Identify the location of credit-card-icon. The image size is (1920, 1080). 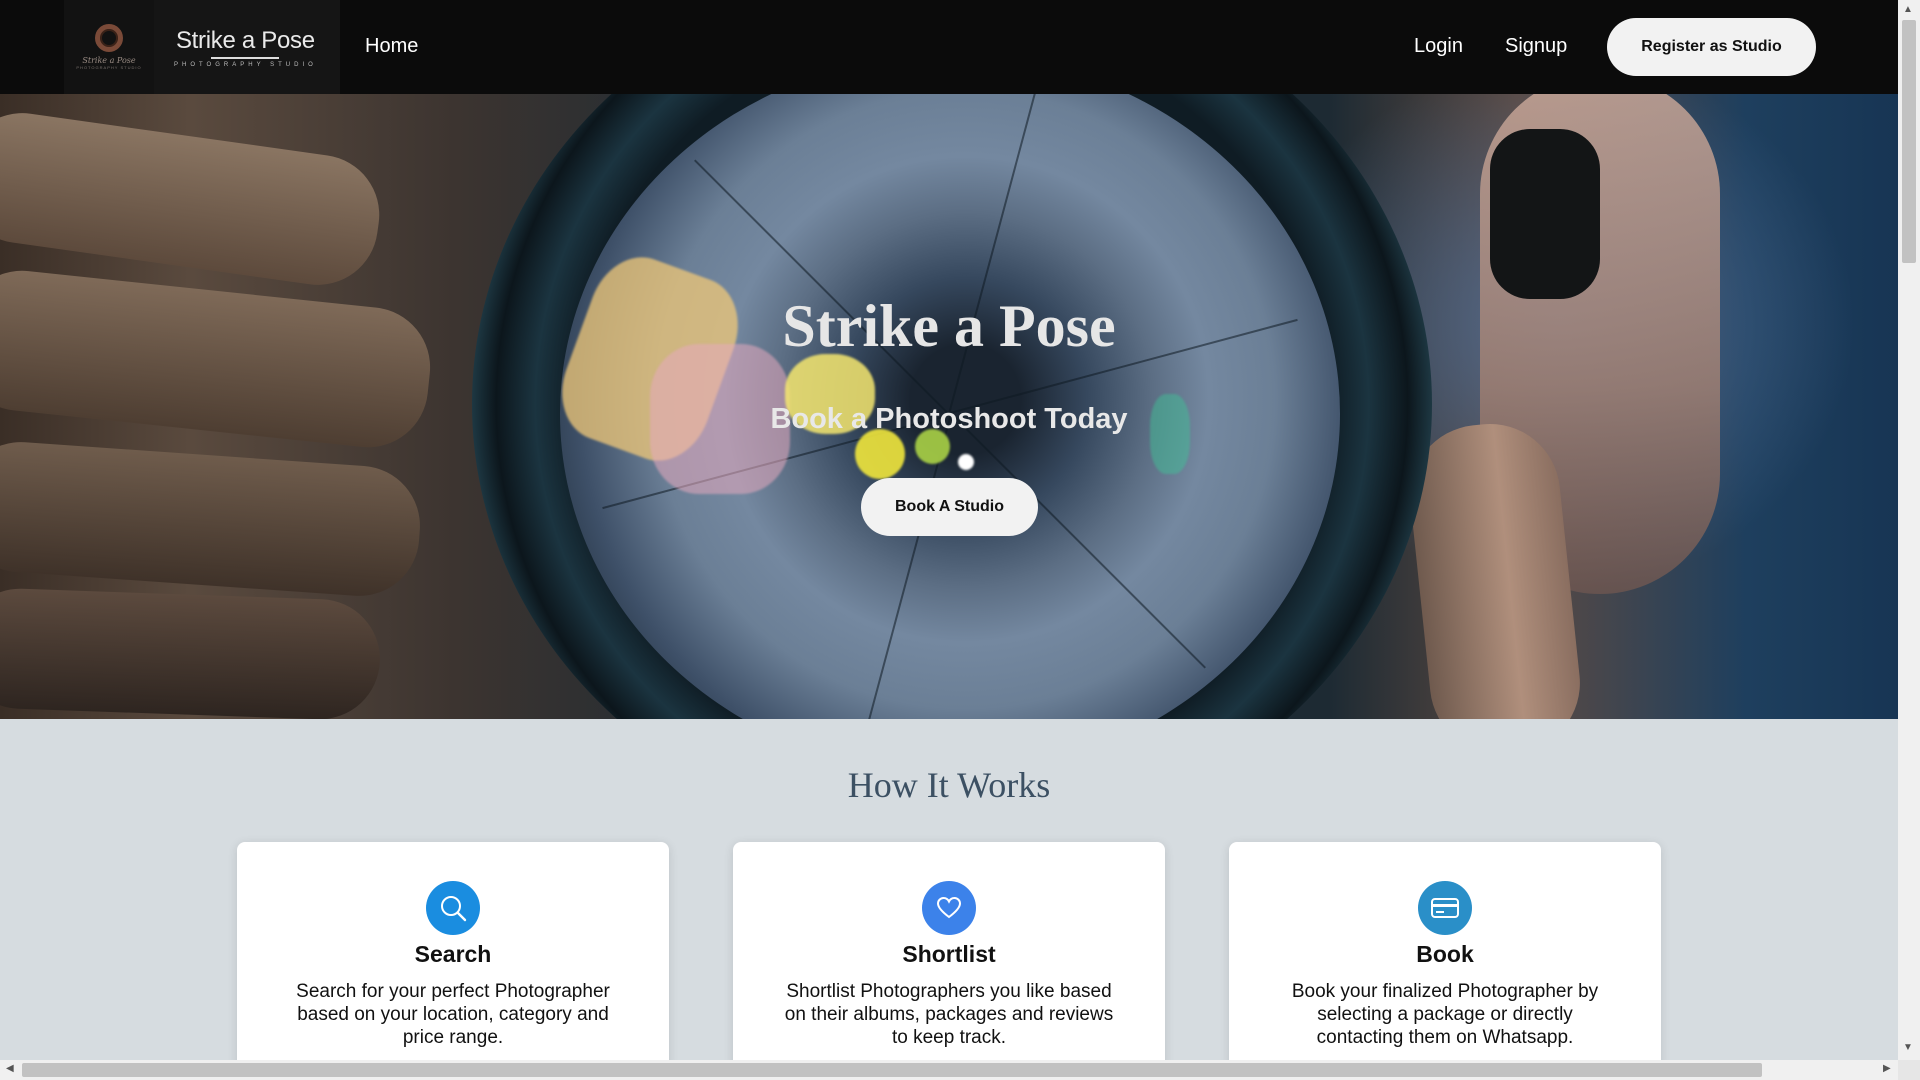
(1445, 908).